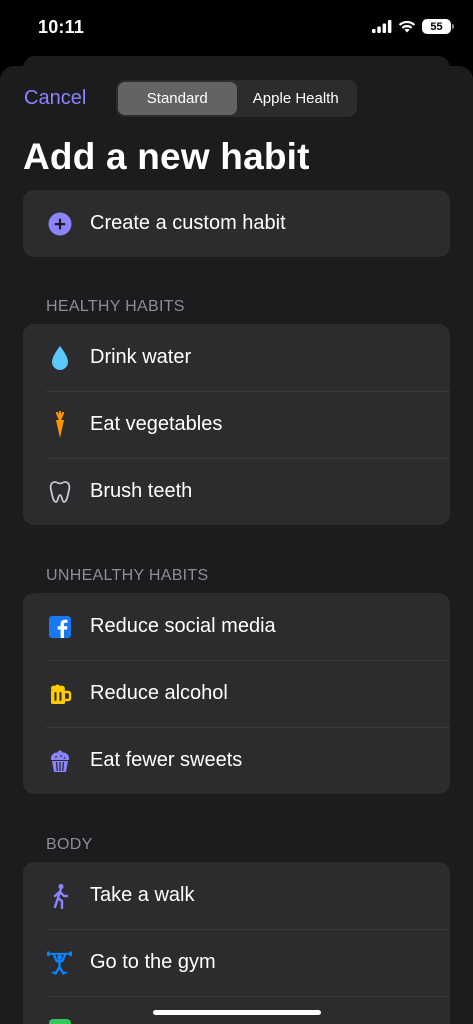 The image size is (473, 1024). I want to click on scale-icon, so click(59, 1020).